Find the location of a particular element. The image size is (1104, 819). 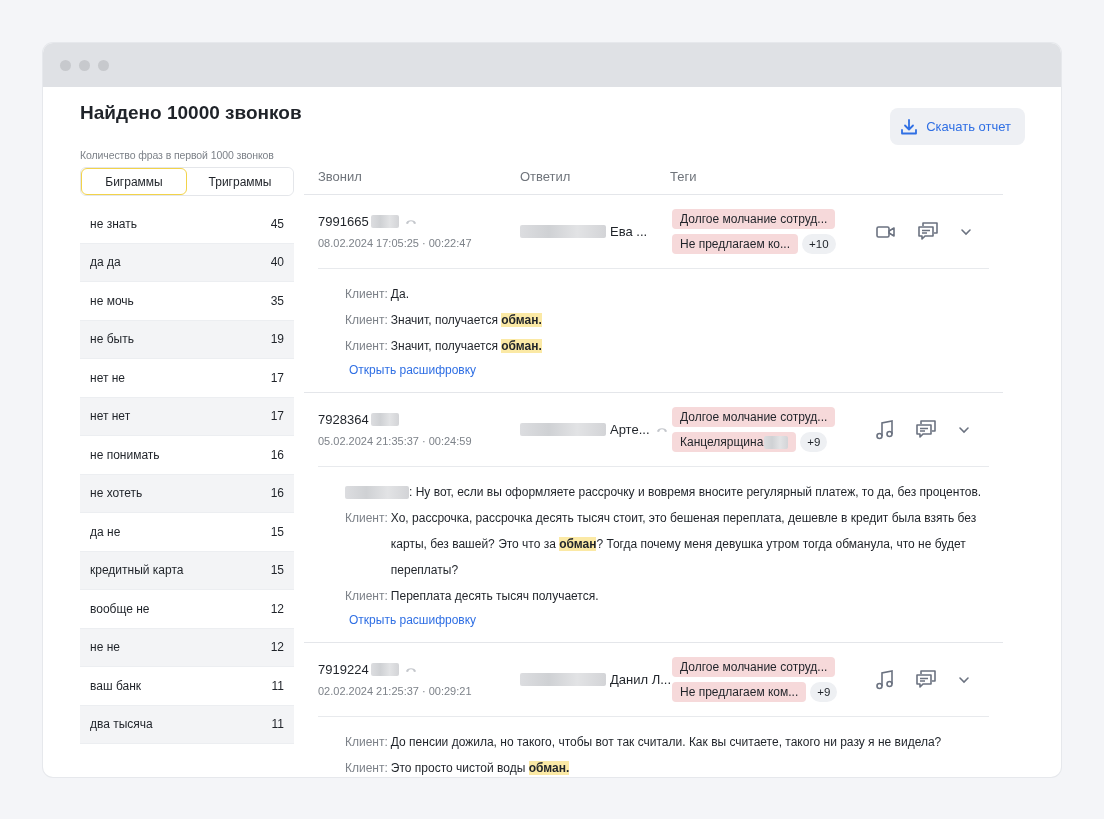

phrase-count: 45 is located at coordinates (277, 223).